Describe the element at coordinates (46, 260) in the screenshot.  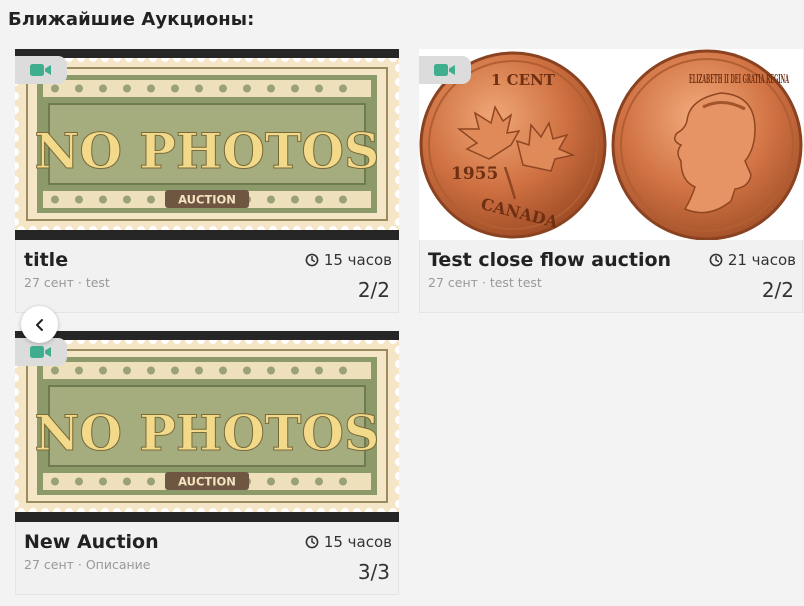
I see `auction-title: title` at that location.